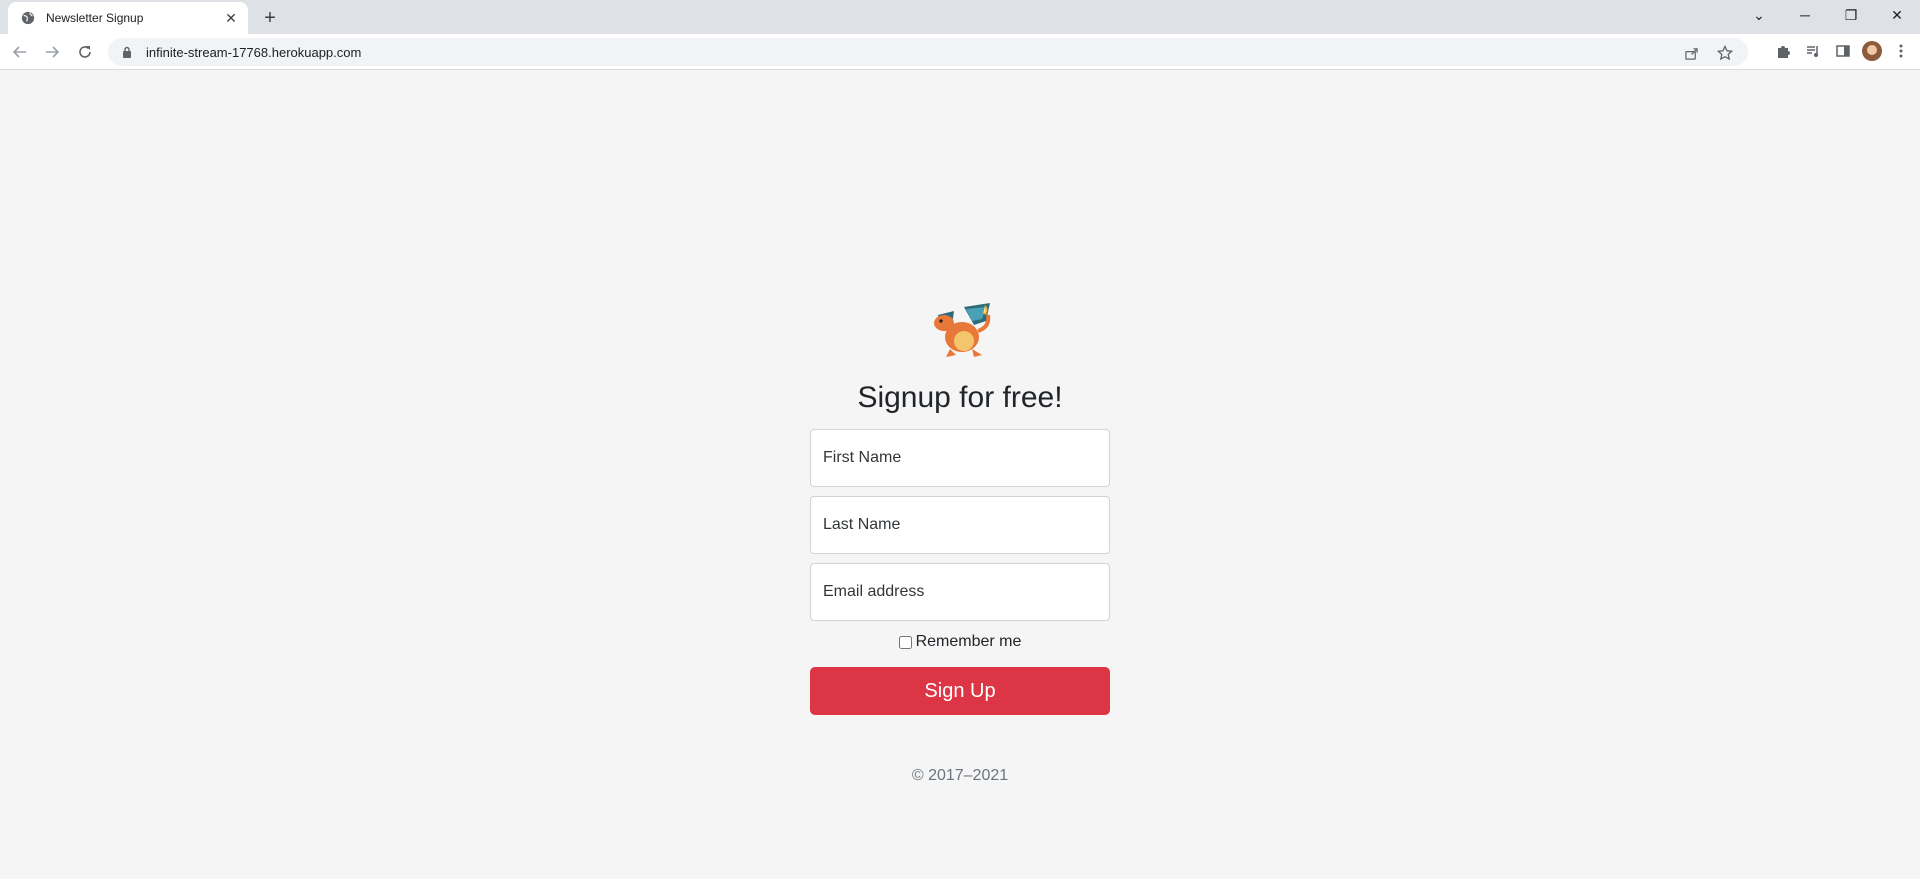 The image size is (1920, 879). Describe the element at coordinates (1843, 51) in the screenshot. I see `side-panel-icon` at that location.